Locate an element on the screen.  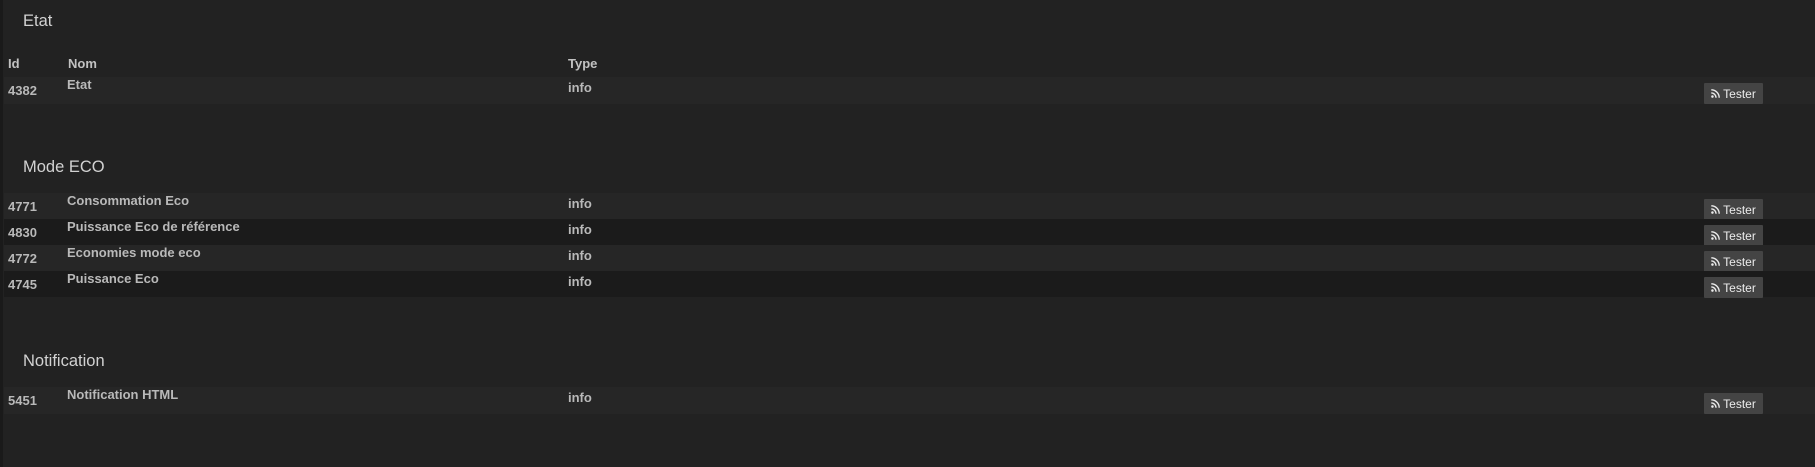
row-id: 4830 is located at coordinates (22, 232).